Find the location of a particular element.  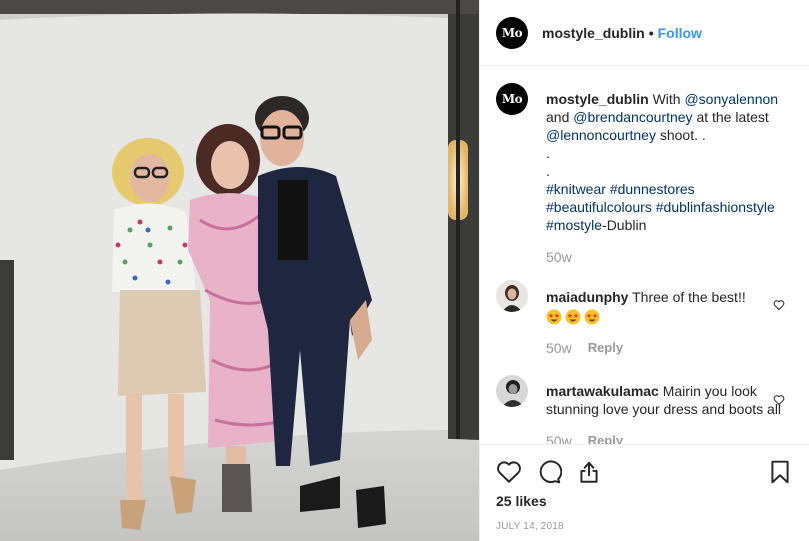

hashtag-dunnestores: #dunnestores is located at coordinates (652, 189).